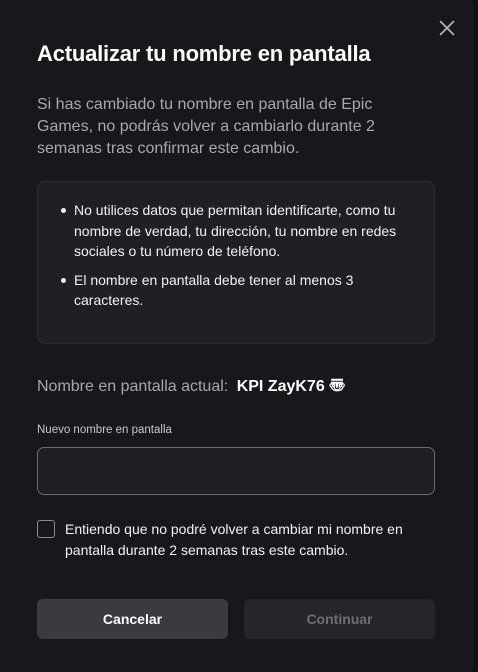 The height and width of the screenshot is (672, 478). I want to click on close-icon, so click(447, 28).